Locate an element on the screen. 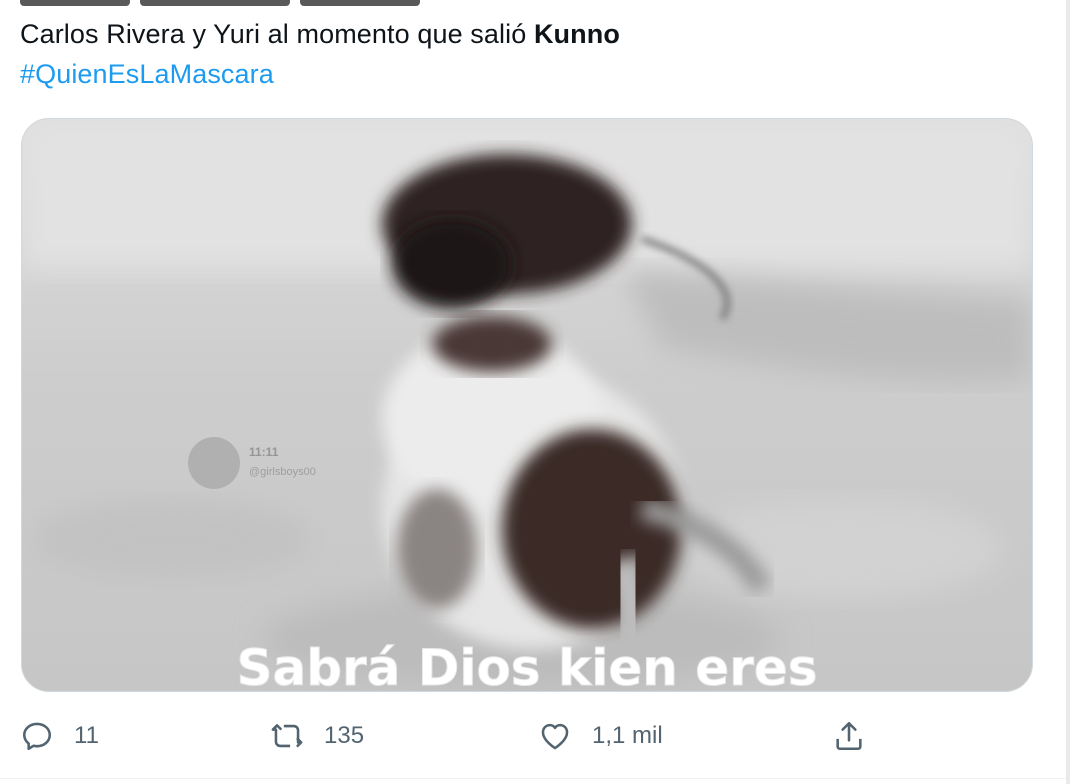 This screenshot has width=1070, height=784. previous-line-cutoff is located at coordinates (250, 3).